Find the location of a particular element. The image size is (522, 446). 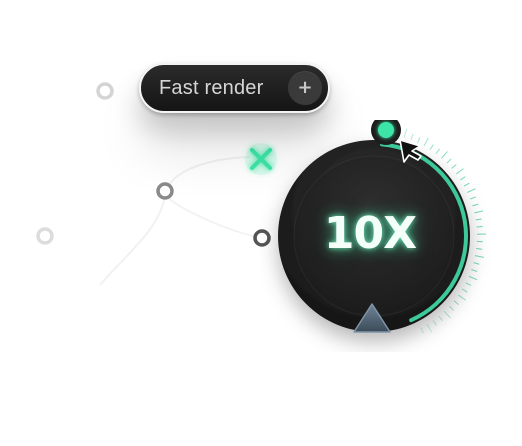

plus-glyph: + is located at coordinates (305, 87).